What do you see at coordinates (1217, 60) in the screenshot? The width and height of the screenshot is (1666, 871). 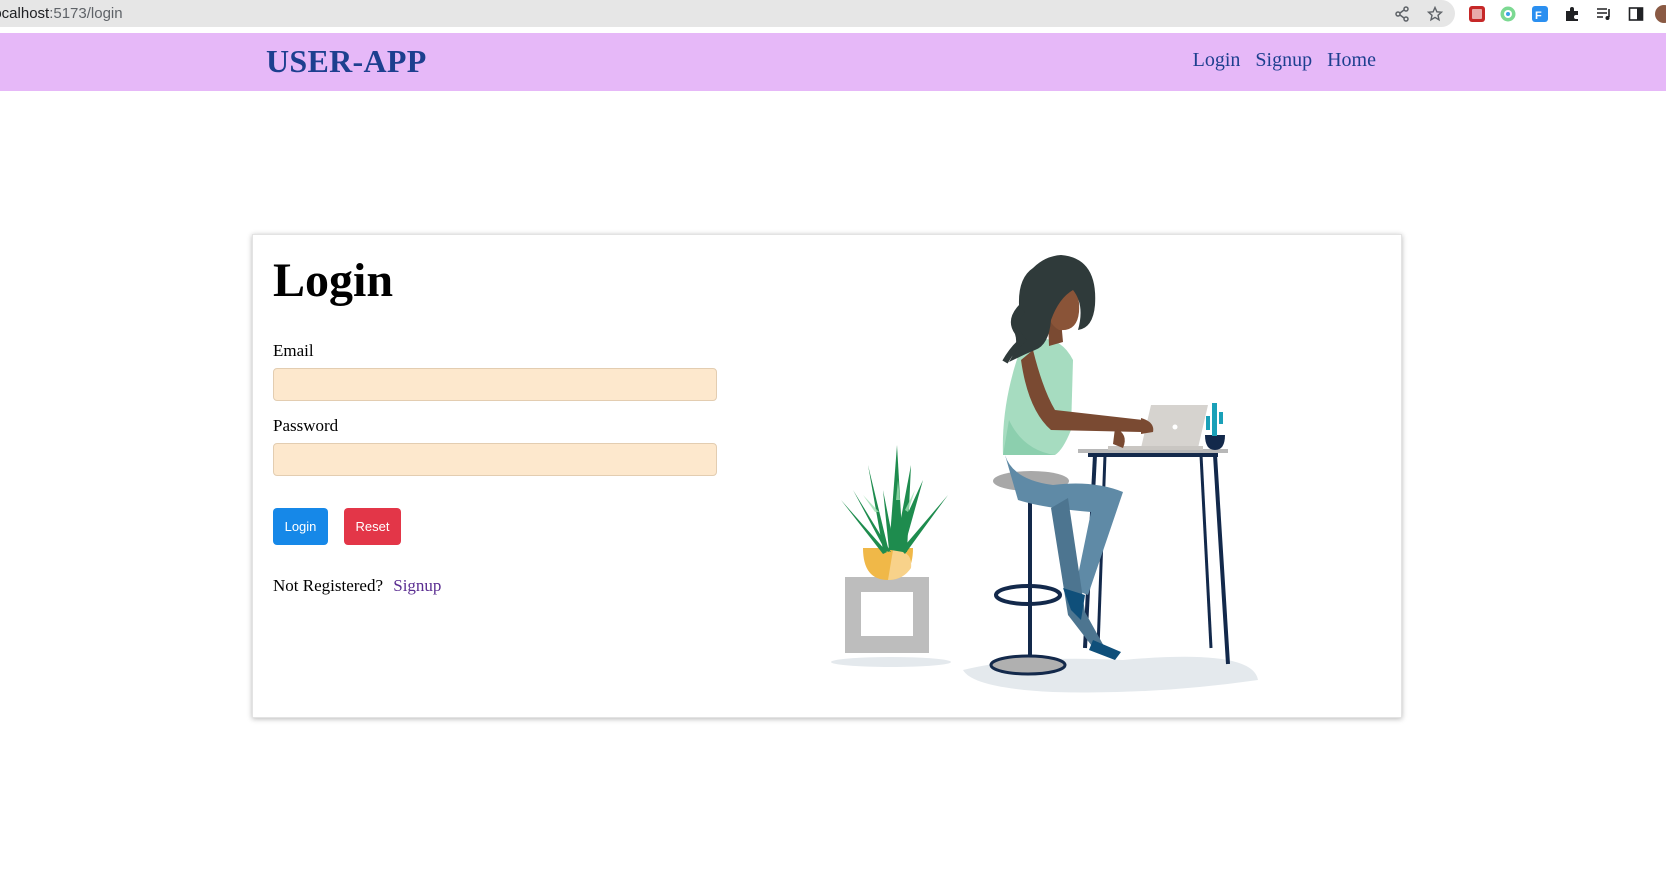 I see `nav-link-login: Login` at bounding box center [1217, 60].